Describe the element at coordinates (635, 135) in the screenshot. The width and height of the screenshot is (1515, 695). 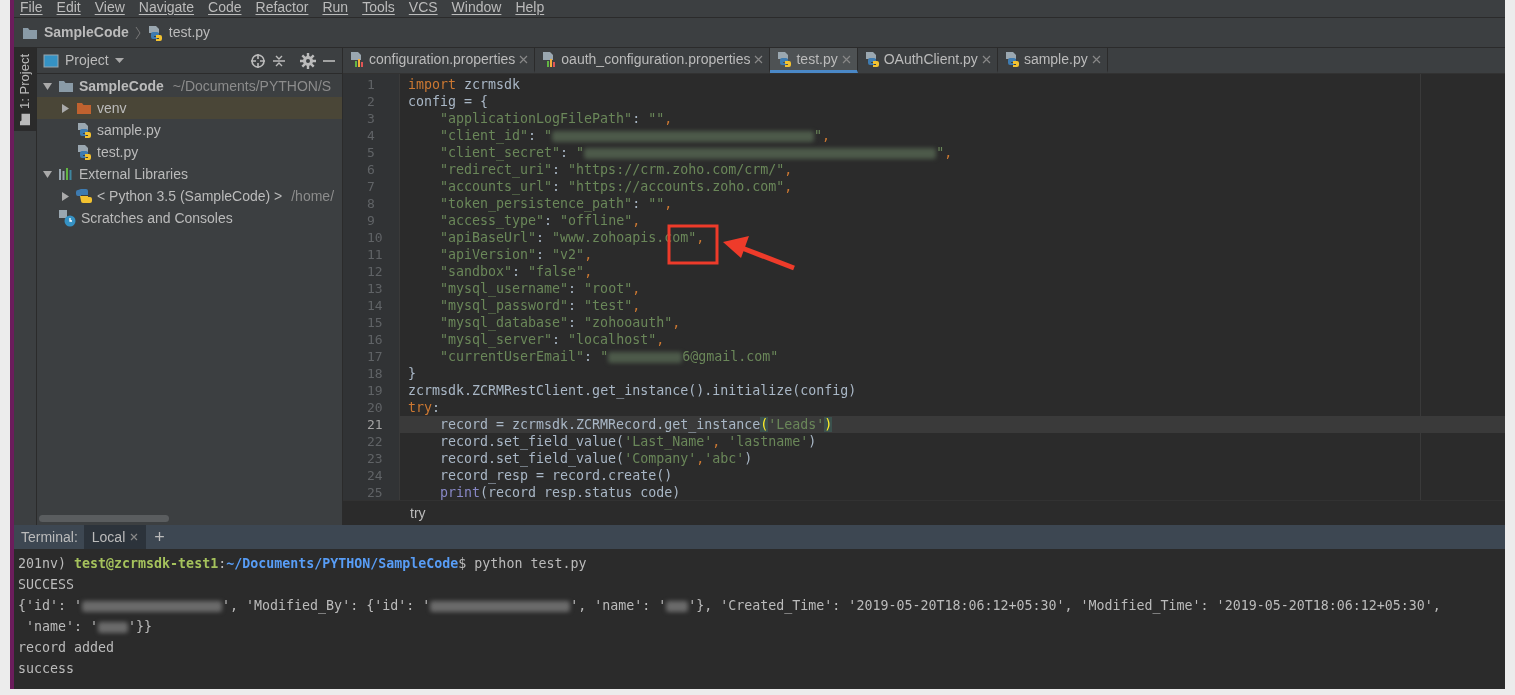
I see `code-line: "client_id": " ",` at that location.